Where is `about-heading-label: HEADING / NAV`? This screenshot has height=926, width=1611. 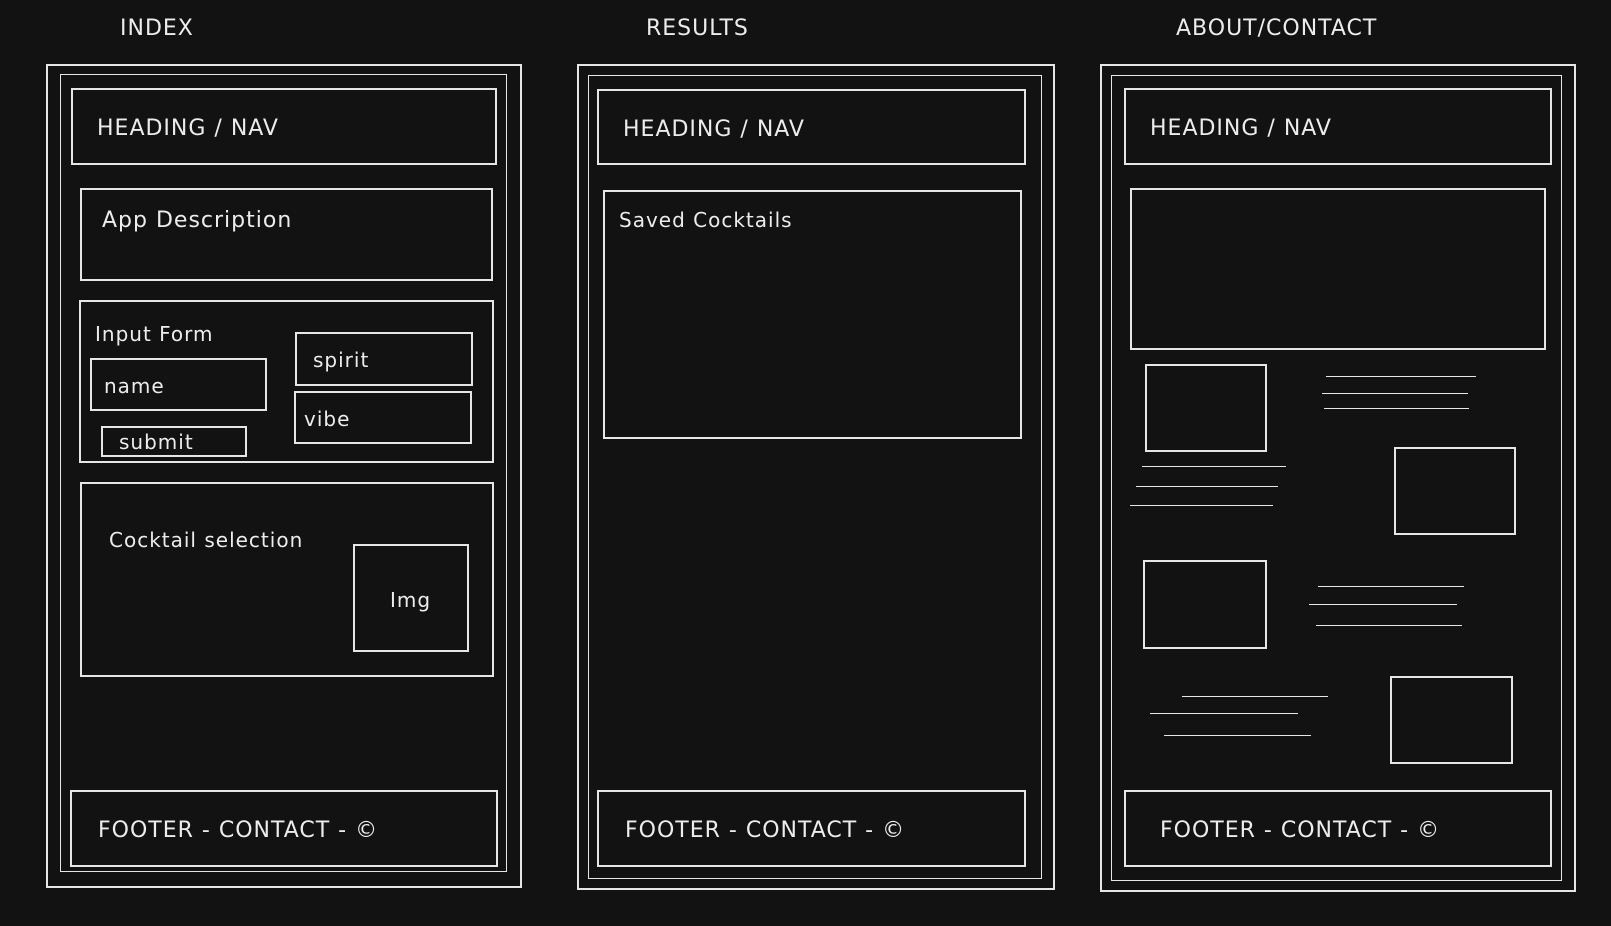
about-heading-label: HEADING / NAV is located at coordinates (1241, 128).